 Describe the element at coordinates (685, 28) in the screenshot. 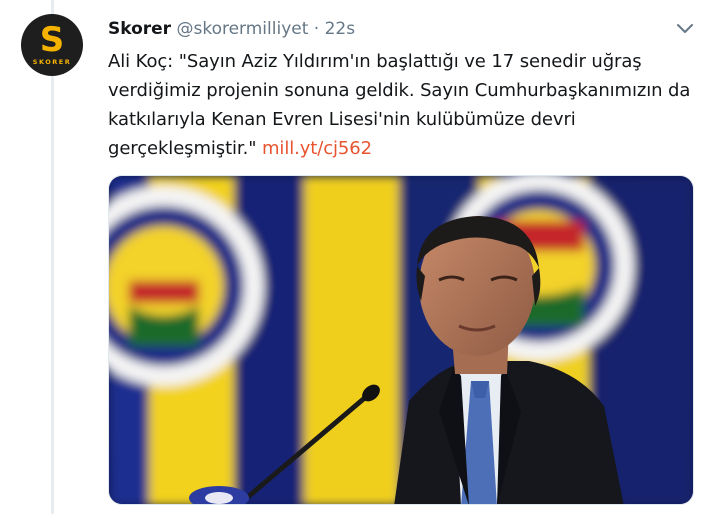

I see `chevron-down-icon` at that location.